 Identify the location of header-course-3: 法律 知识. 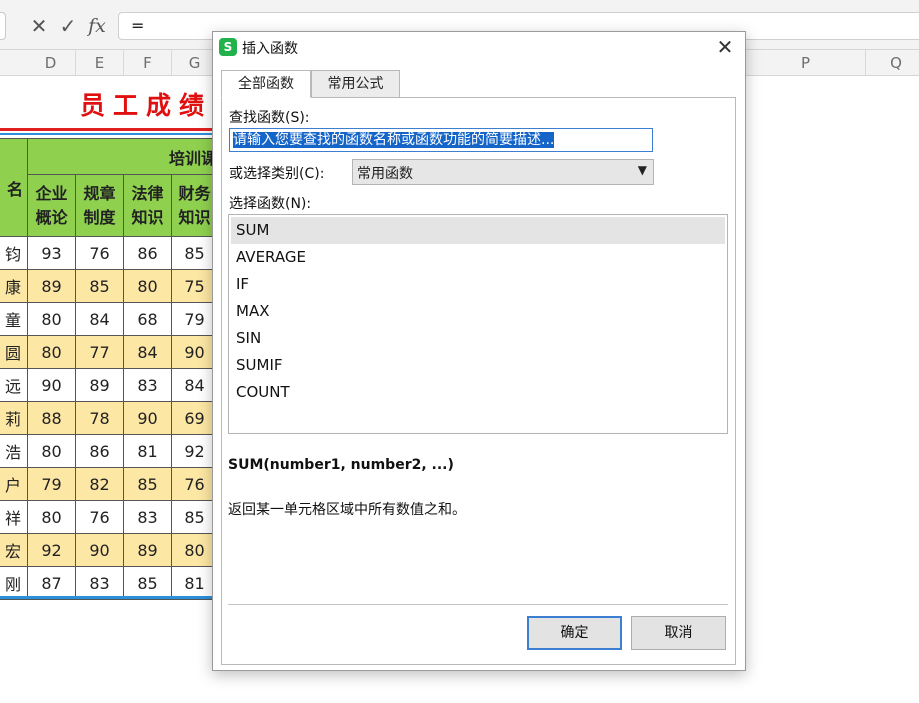
(147, 205).